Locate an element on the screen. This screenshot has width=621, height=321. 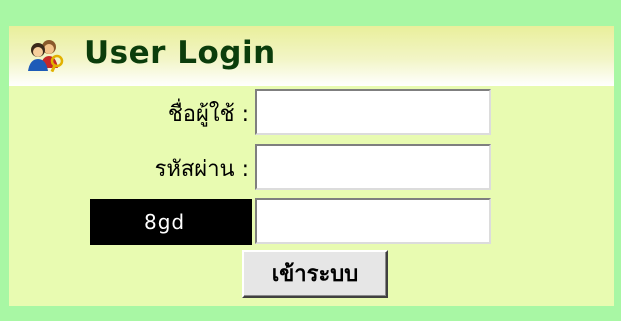
password-label: รหัสผ่าน : is located at coordinates (201, 169).